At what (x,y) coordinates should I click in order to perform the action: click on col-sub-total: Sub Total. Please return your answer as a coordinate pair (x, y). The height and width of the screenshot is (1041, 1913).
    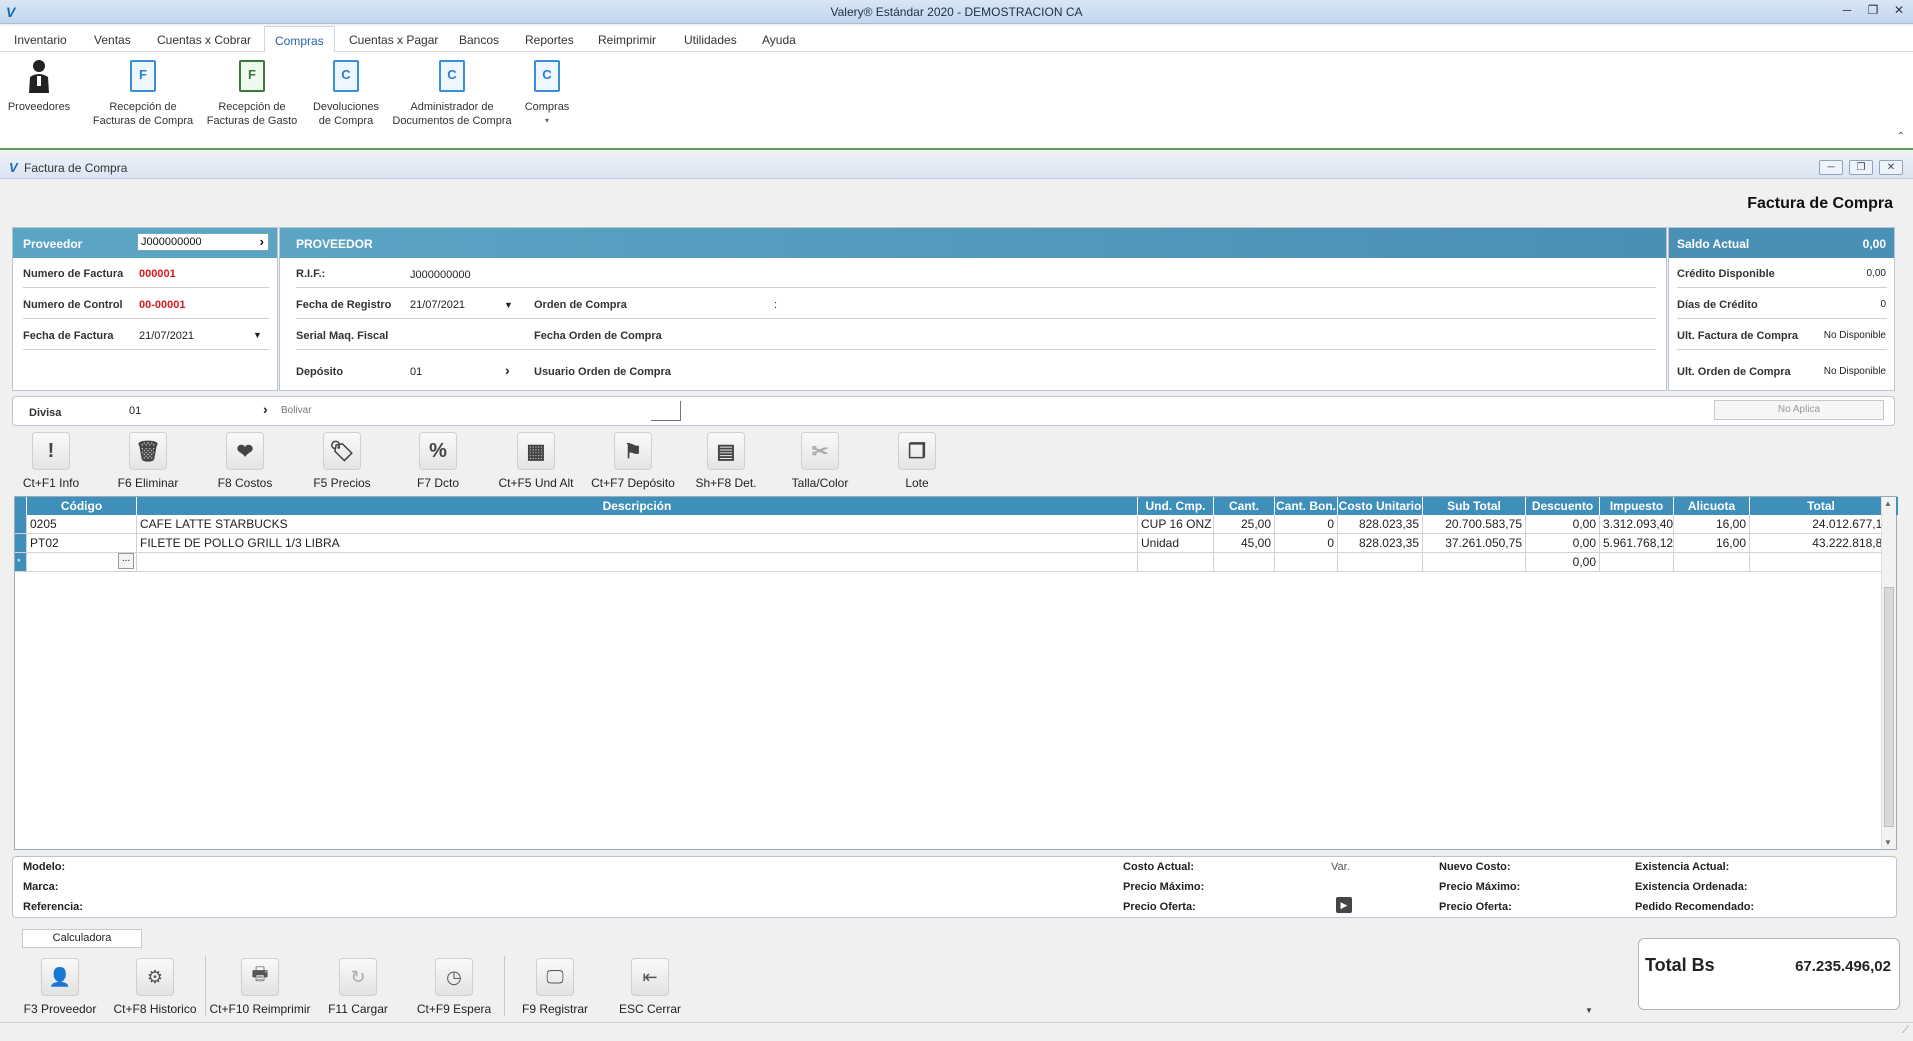
    Looking at the image, I should click on (1474, 506).